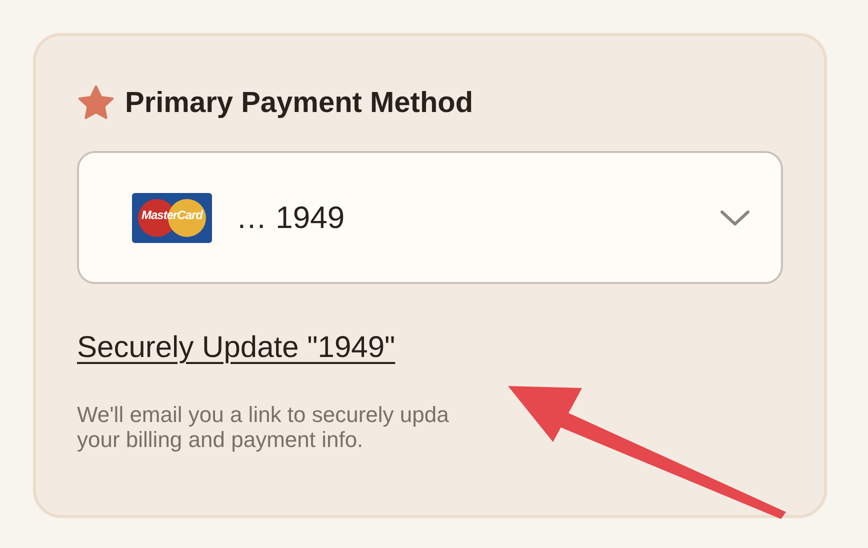 The width and height of the screenshot is (868, 548). Describe the element at coordinates (96, 103) in the screenshot. I see `star-icon` at that location.